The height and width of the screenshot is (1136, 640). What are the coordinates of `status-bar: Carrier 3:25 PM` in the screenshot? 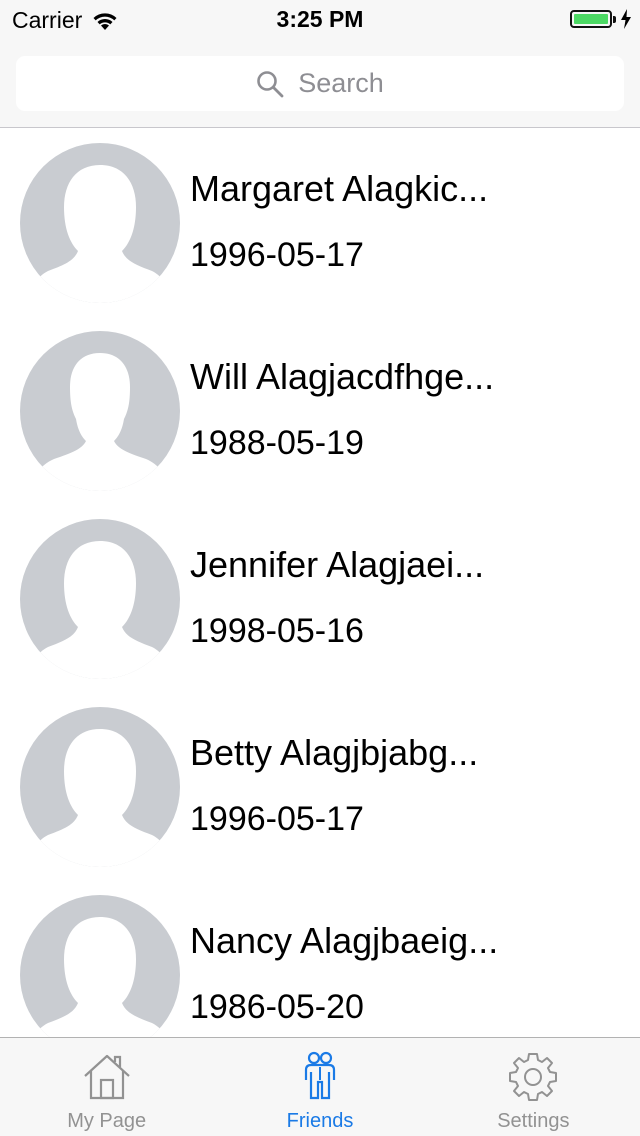 It's located at (320, 20).